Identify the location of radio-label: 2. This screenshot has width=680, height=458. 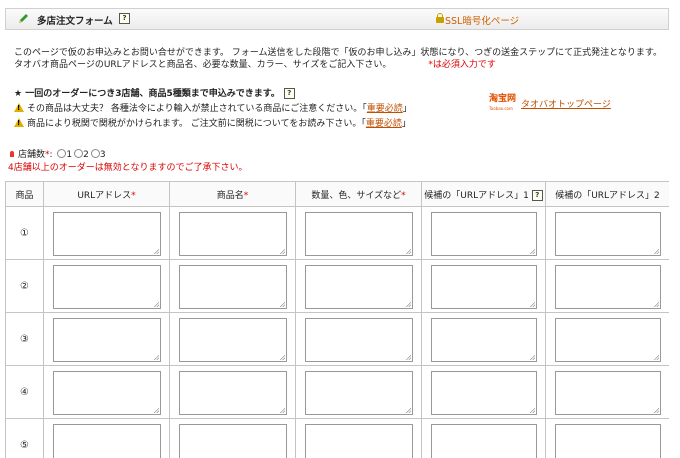
(86, 155).